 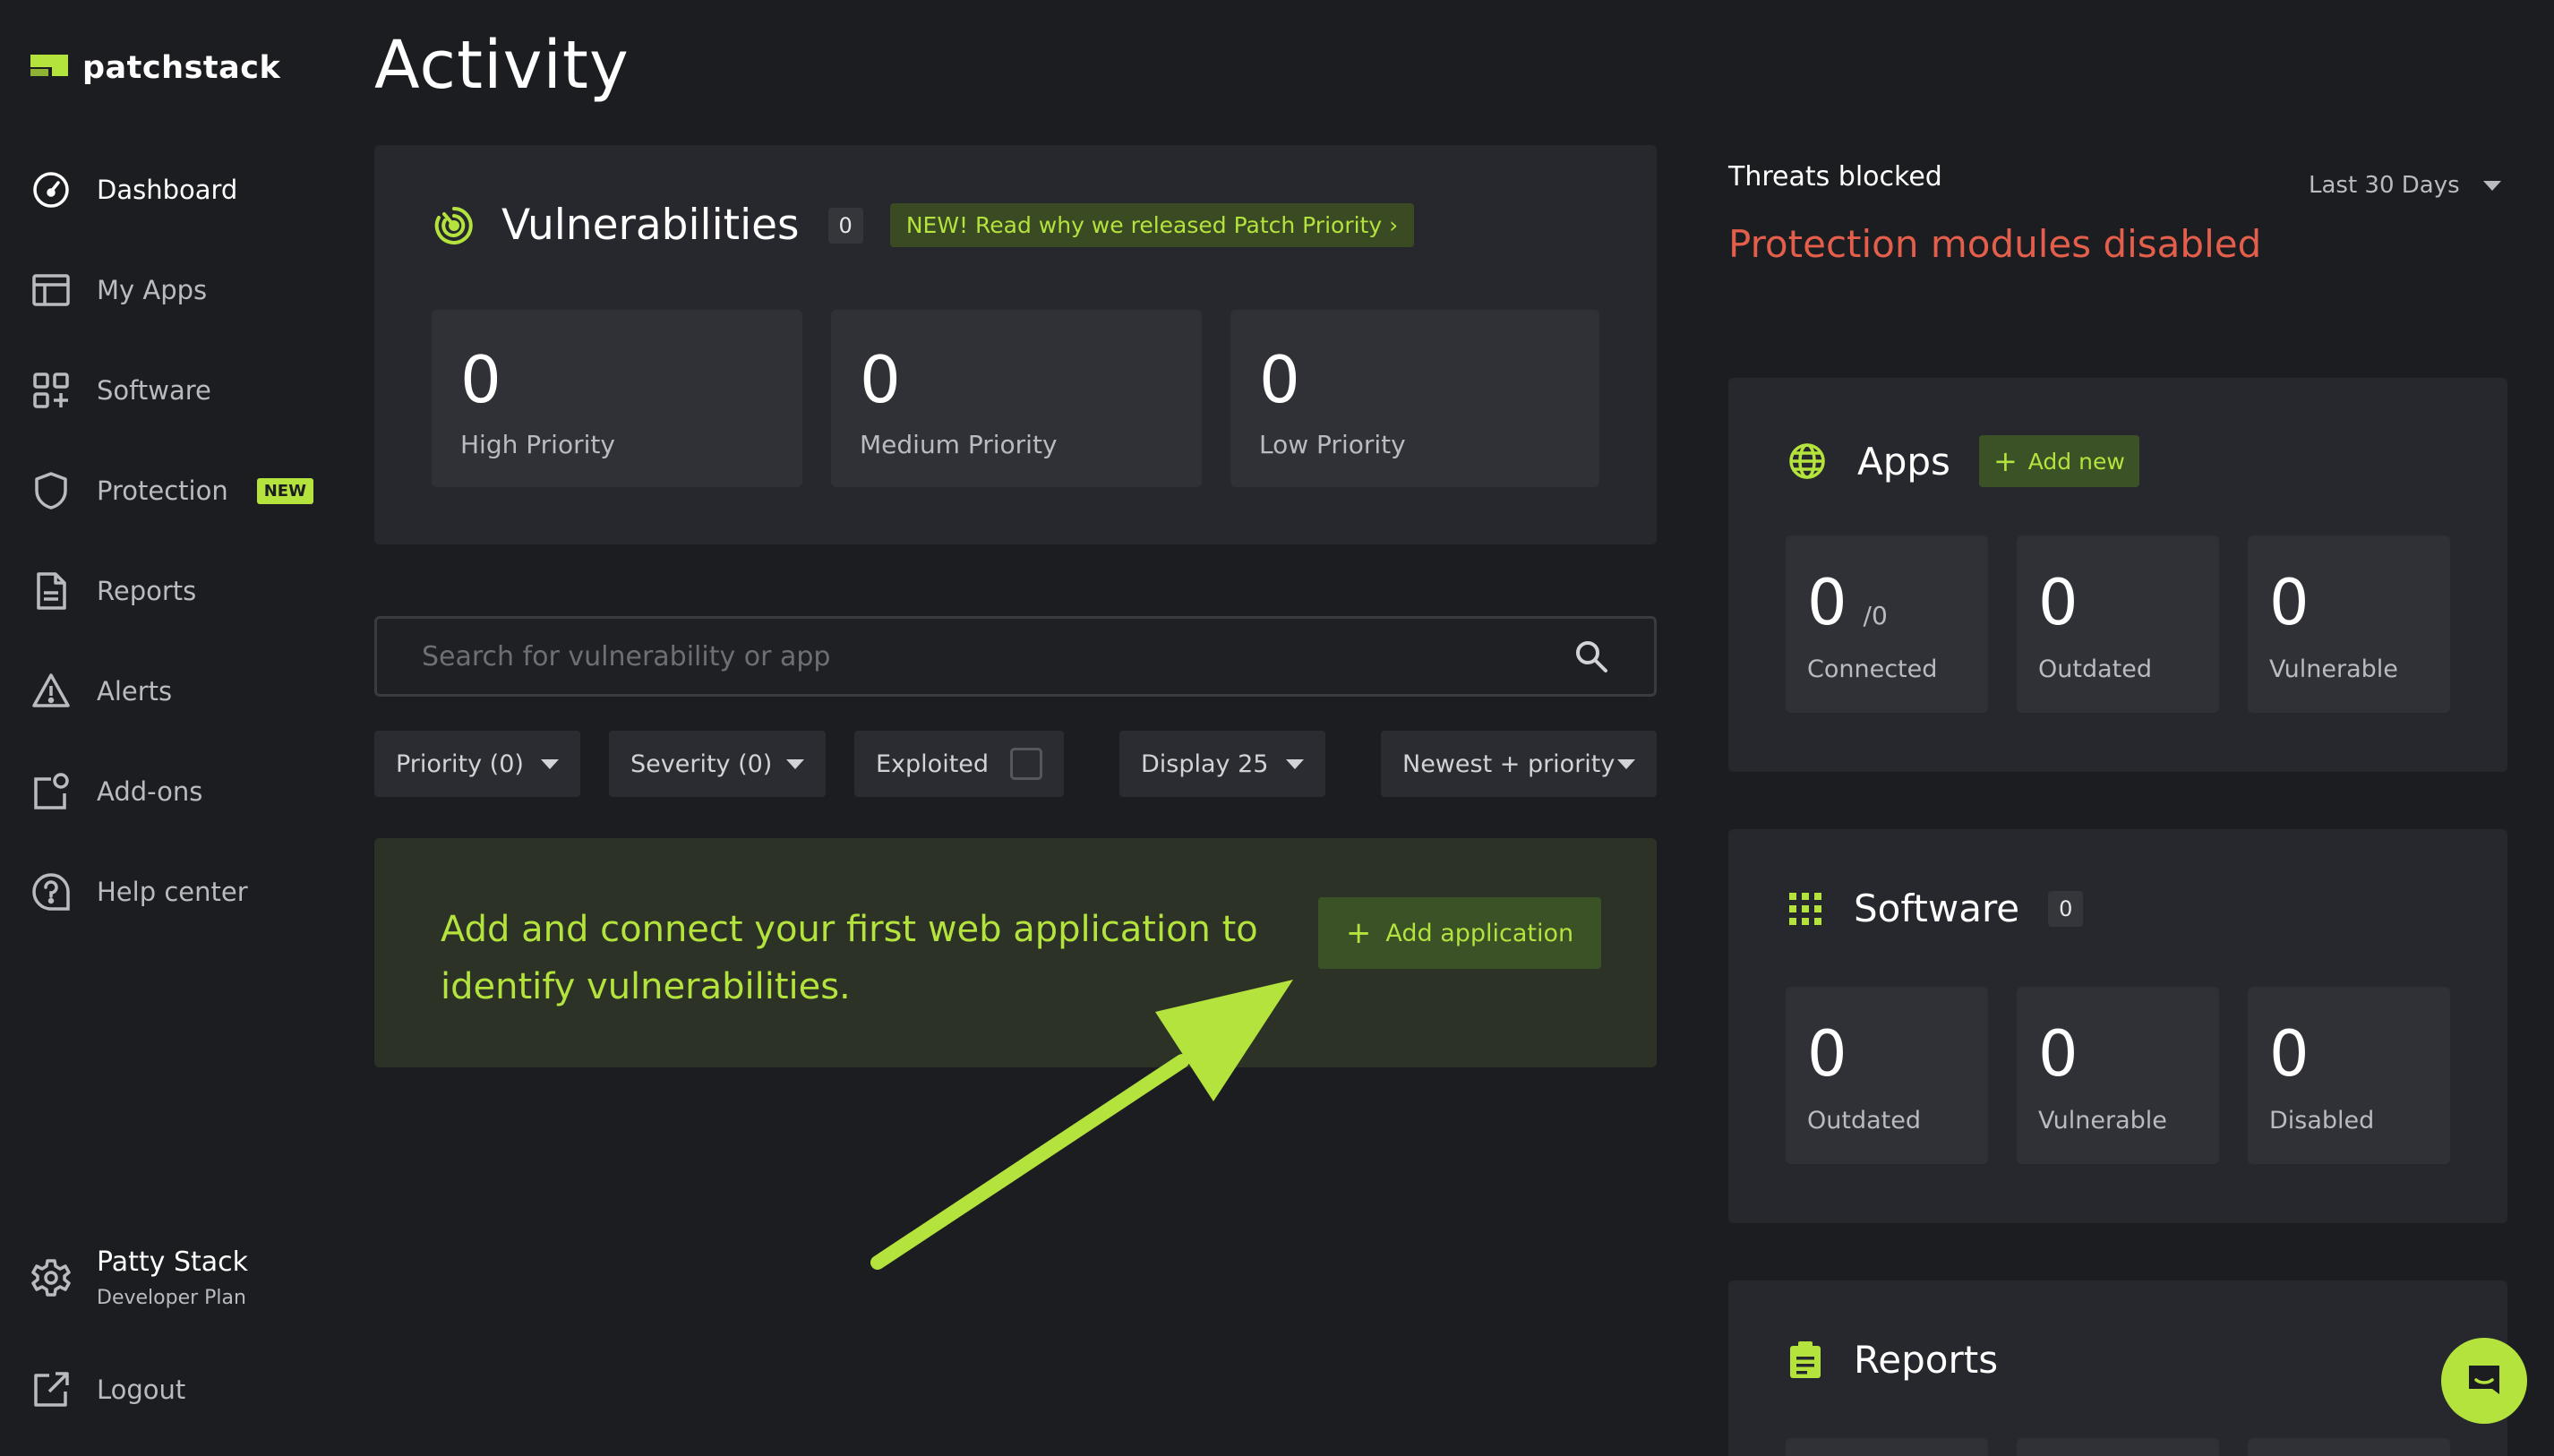 I want to click on software-title: Software, so click(x=1937, y=908).